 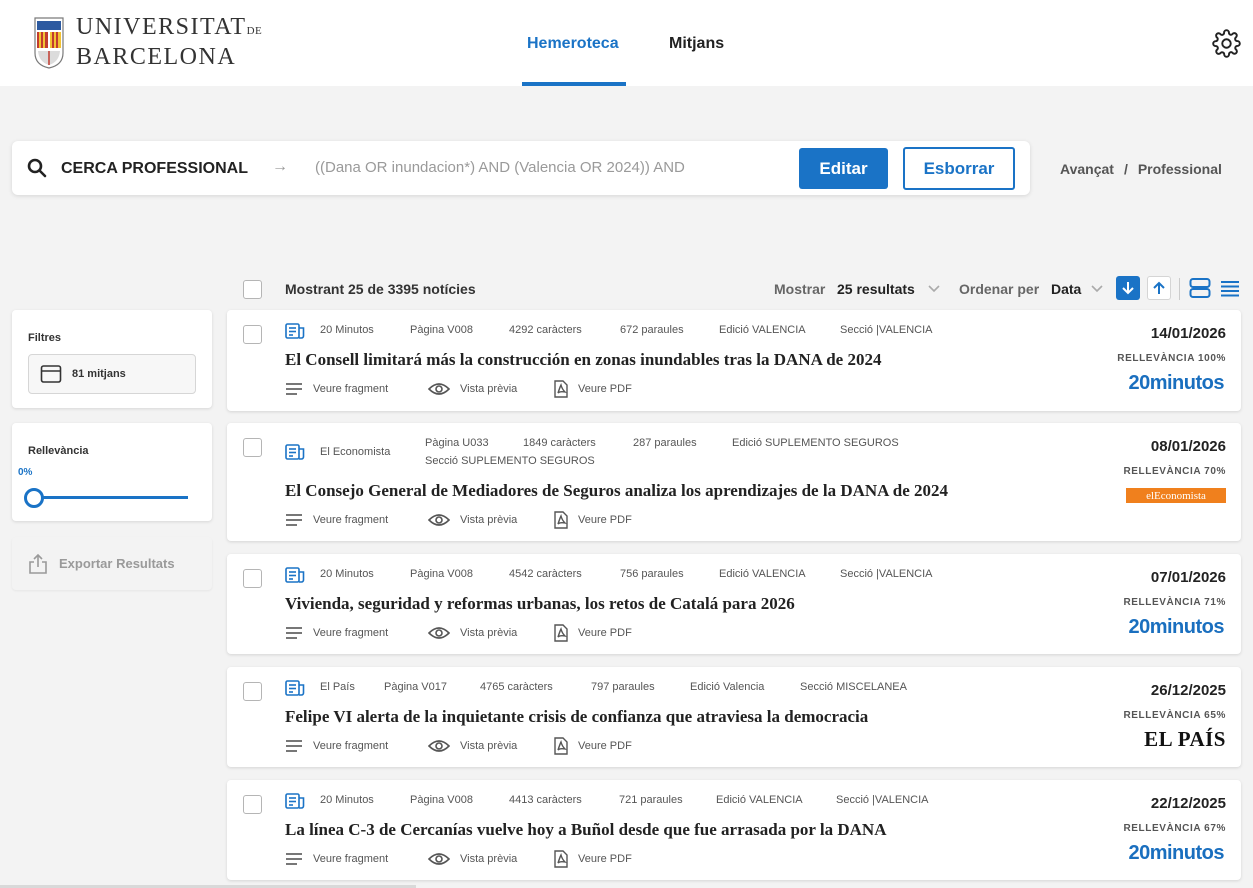 I want to click on relevance-slider-track, so click(x=109, y=497).